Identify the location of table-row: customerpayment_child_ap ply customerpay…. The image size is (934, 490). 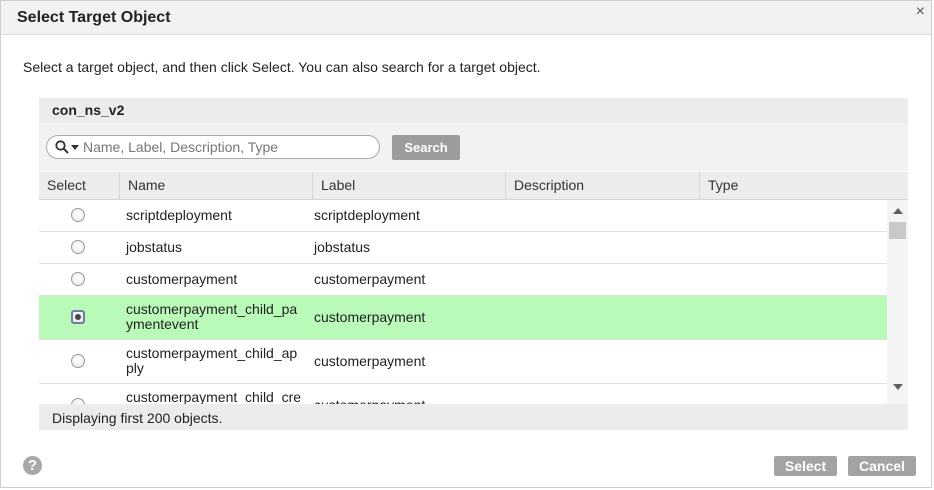
(463, 362).